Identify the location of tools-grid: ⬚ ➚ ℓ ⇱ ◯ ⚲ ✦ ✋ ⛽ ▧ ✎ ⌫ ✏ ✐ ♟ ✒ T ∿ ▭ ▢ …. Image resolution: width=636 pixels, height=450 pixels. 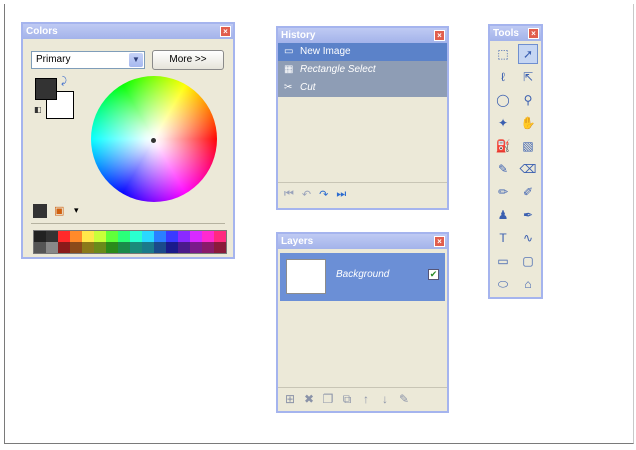
(516, 170).